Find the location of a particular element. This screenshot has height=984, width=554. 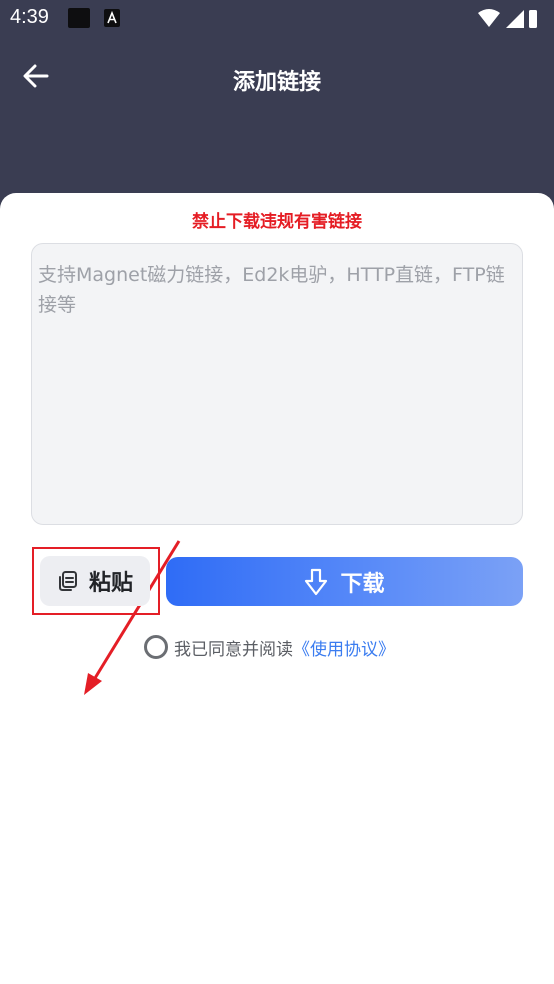

app-bar: 添加链接 is located at coordinates (277, 78).